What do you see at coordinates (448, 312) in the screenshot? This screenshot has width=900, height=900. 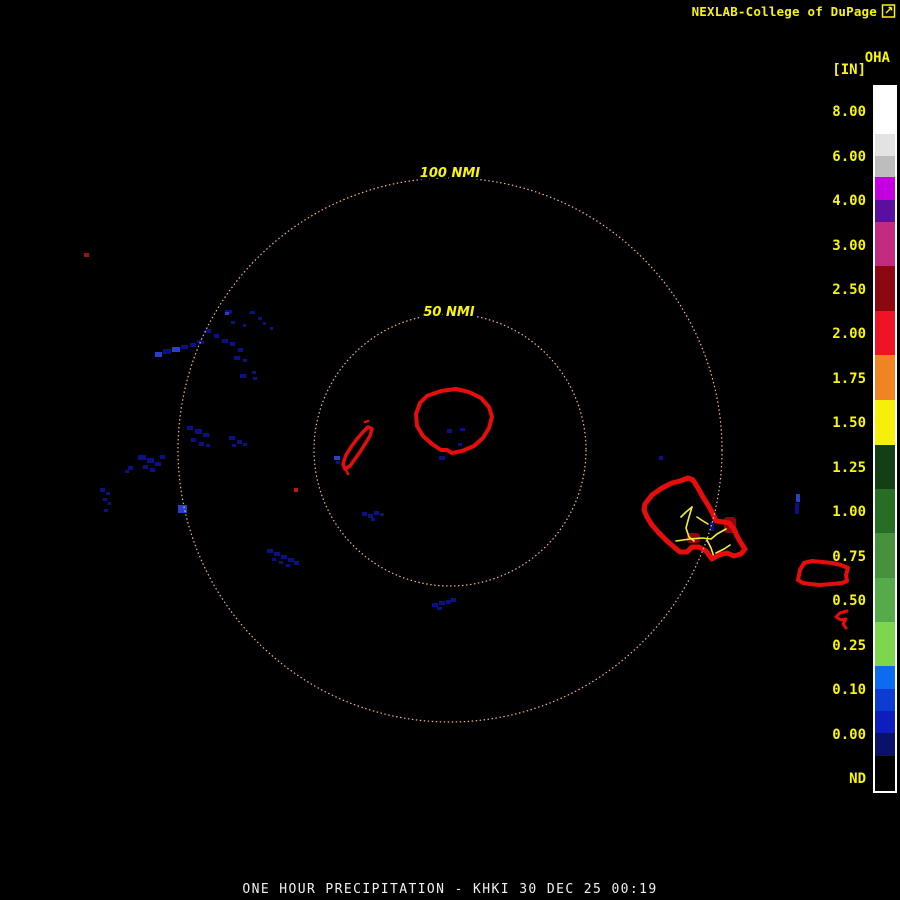 I see `range-ring-label-50-nmi: 50 NMI` at bounding box center [448, 312].